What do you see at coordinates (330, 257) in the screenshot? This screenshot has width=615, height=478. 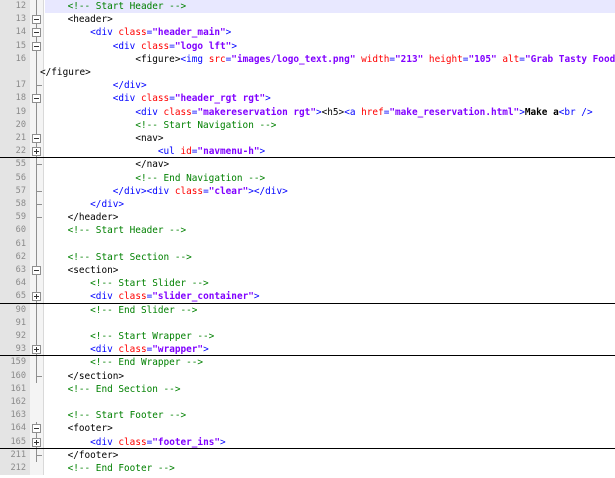 I see `code-text: <!-- Start Section -->` at bounding box center [330, 257].